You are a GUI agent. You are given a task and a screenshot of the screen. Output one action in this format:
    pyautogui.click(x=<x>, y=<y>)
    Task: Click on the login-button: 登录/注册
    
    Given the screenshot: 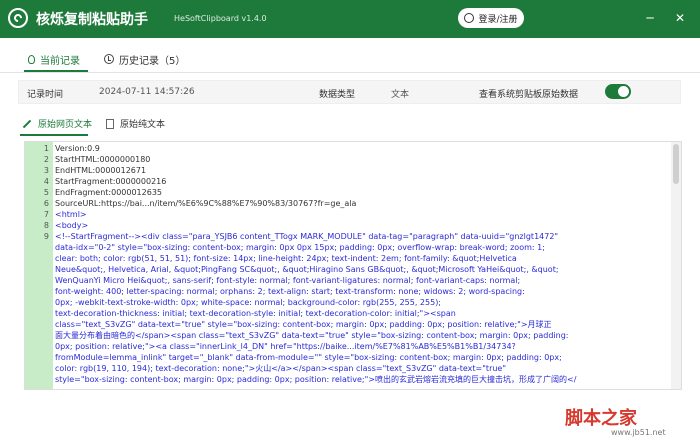 What is the action you would take?
    pyautogui.click(x=491, y=18)
    